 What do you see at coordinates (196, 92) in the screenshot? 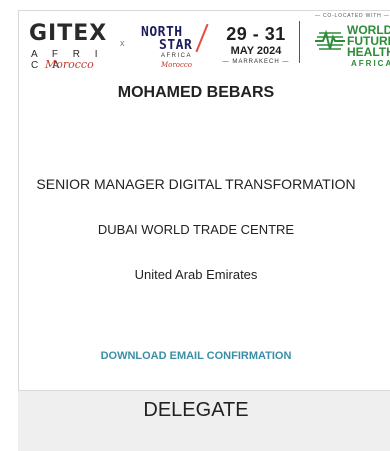
I see `attendee-name: MOHAMED BEBARS` at bounding box center [196, 92].